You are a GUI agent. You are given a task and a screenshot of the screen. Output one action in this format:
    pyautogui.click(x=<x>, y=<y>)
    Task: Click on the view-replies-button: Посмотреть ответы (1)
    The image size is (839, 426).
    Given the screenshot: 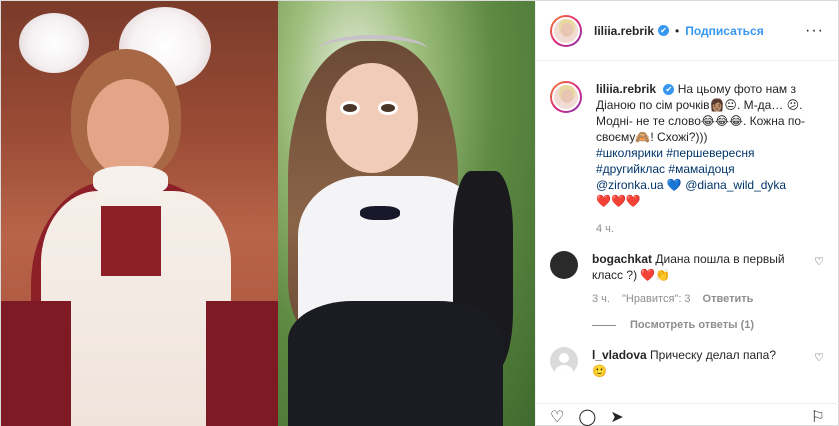 What is the action you would take?
    pyautogui.click(x=697, y=325)
    